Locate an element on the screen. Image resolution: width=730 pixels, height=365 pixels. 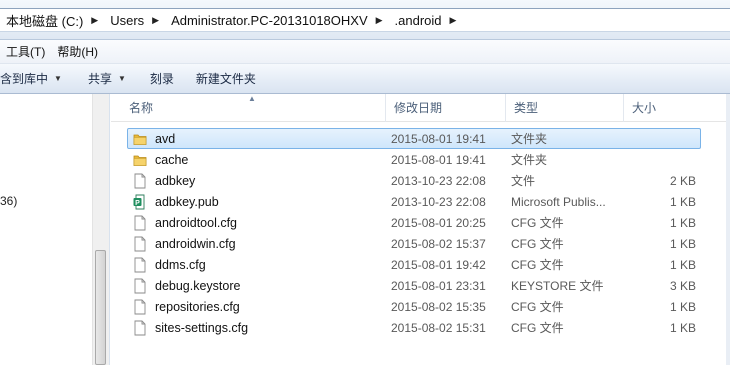
column-header-date: 修改日期 is located at coordinates (446, 108).